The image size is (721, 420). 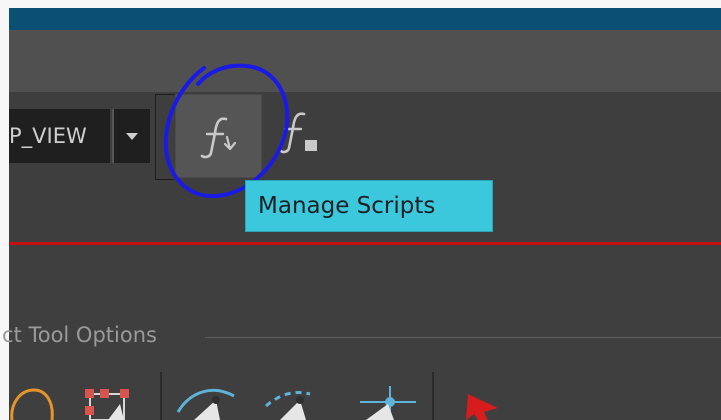 What do you see at coordinates (165, 137) in the screenshot?
I see `toolbar-separator` at bounding box center [165, 137].